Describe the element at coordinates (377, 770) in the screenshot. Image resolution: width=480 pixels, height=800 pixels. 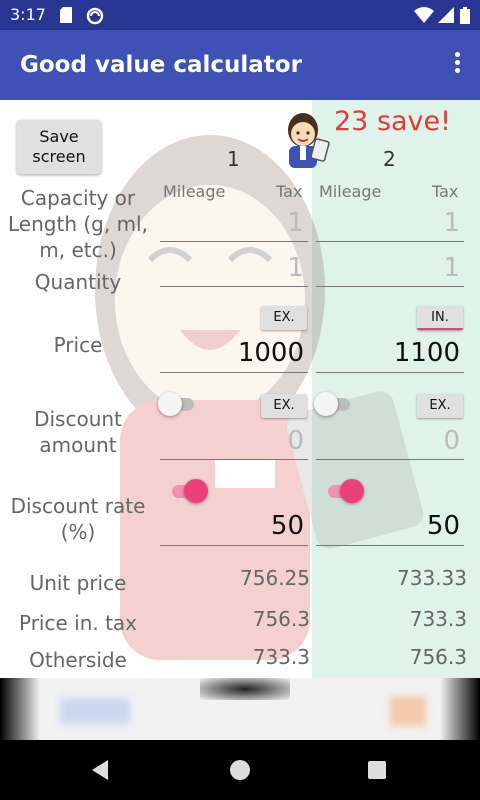
I see `recent-apps-icon` at that location.